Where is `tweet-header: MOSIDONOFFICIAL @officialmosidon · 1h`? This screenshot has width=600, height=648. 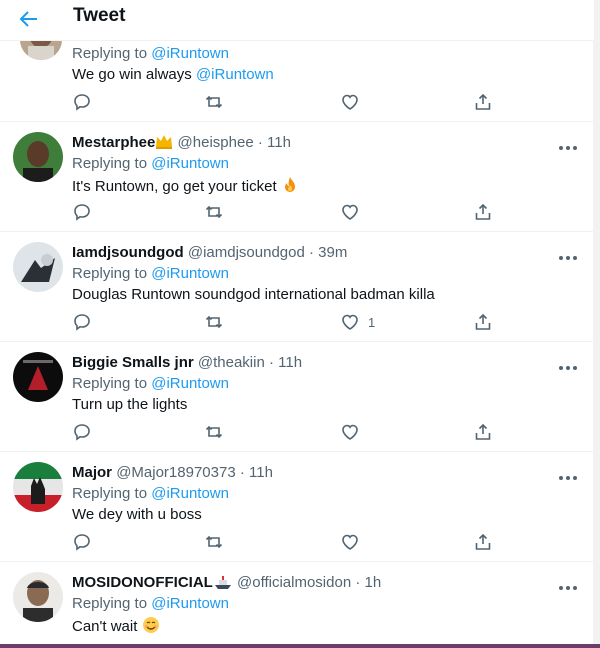
tweet-header: MOSIDONOFFICIAL @officialmosidon · 1h is located at coordinates (226, 584).